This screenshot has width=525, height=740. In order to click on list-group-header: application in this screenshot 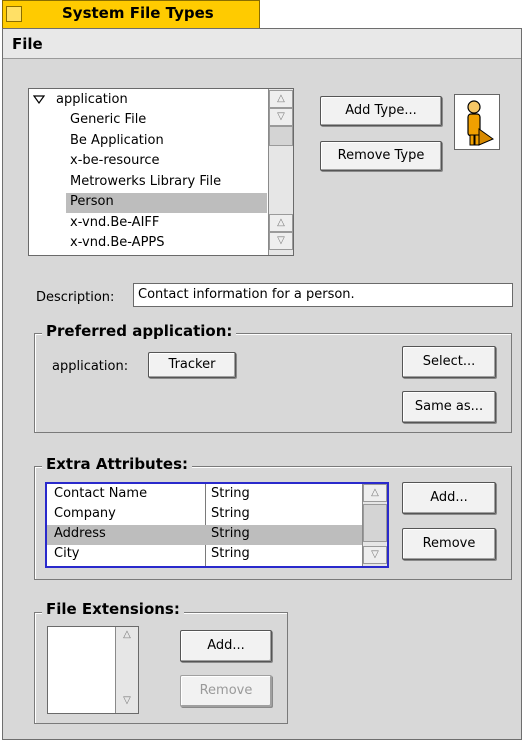, I will do `click(92, 99)`.